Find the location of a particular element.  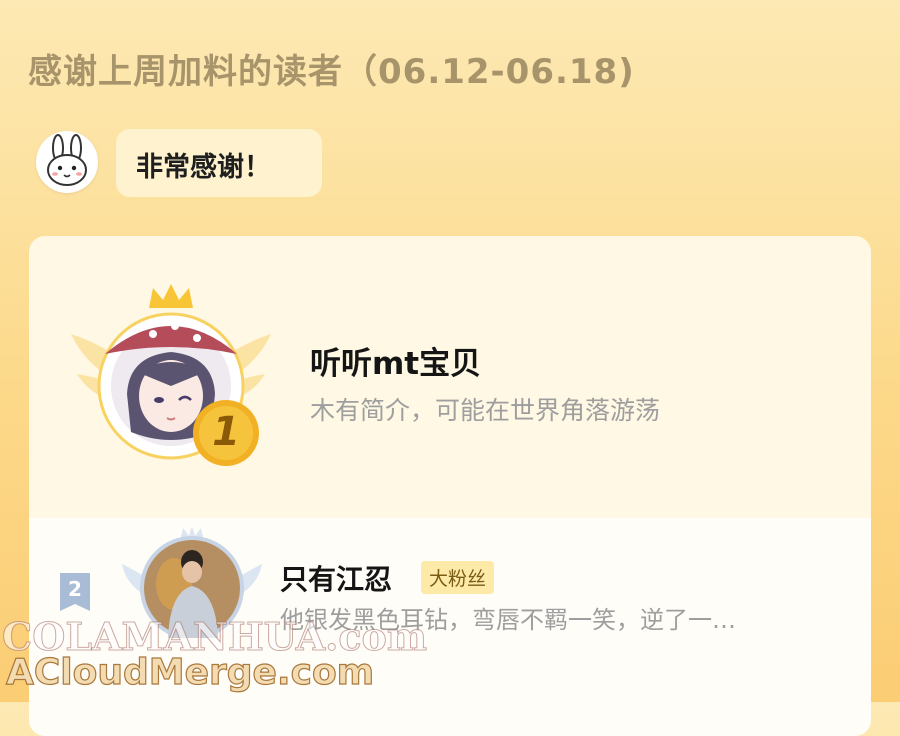

rank-2-badge: 2 is located at coordinates (75, 592).